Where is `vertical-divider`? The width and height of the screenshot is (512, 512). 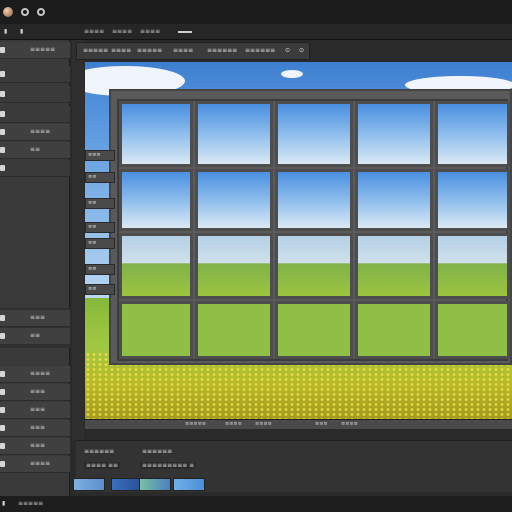
vertical-divider is located at coordinates (78, 240).